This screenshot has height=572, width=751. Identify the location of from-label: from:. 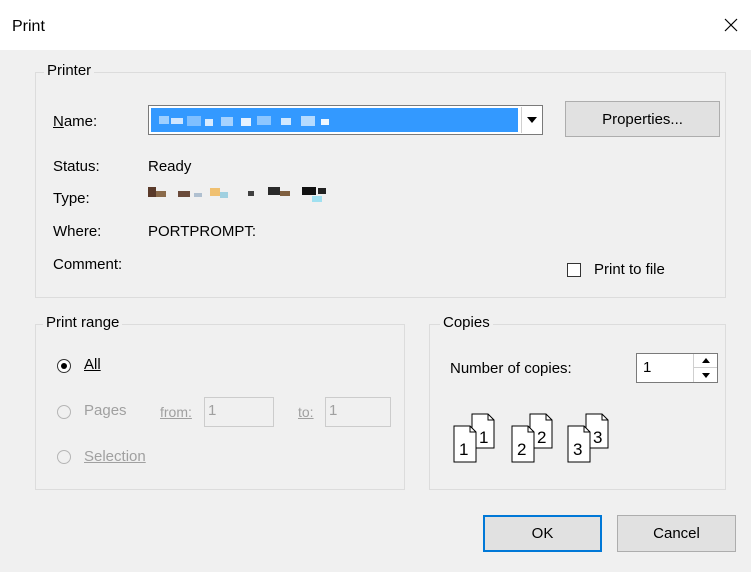
(176, 412).